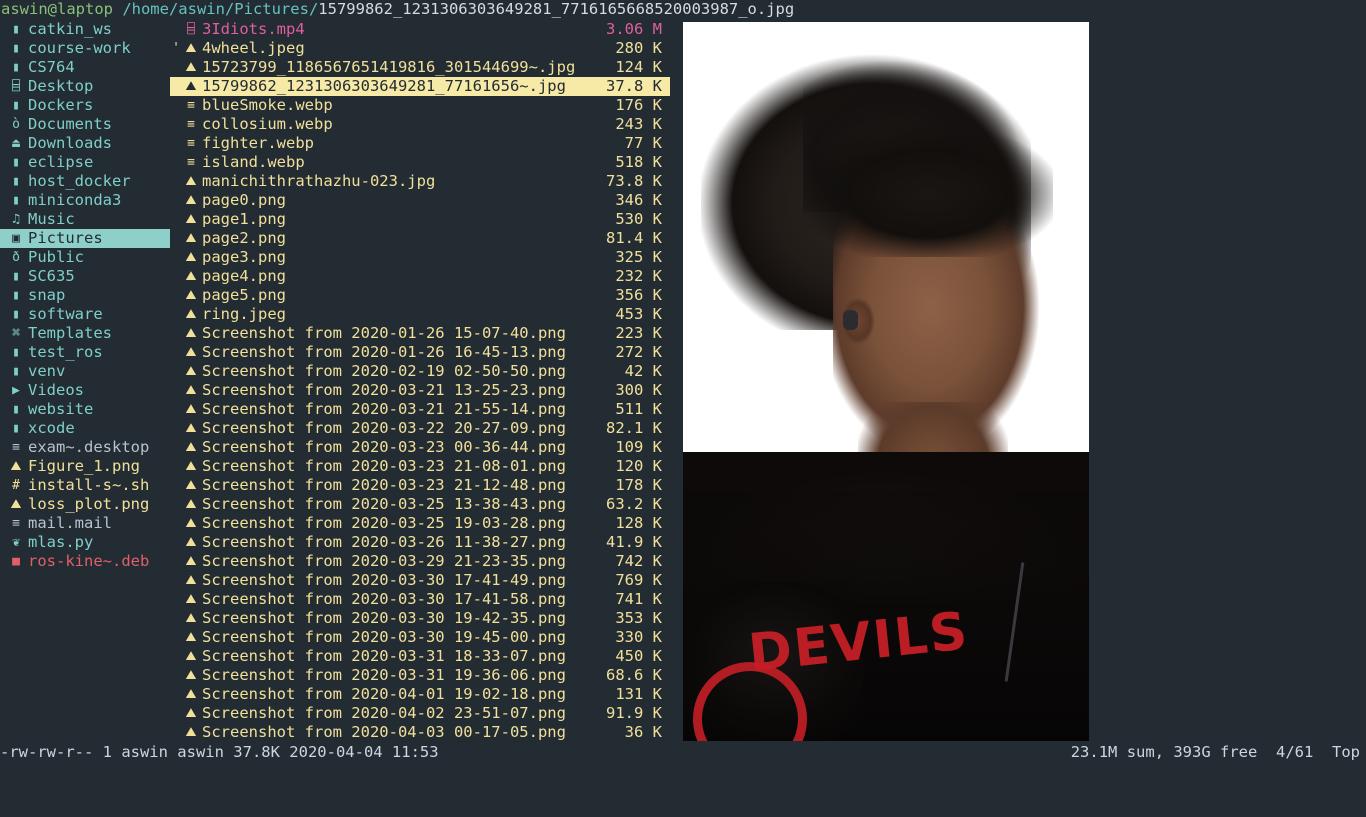 The height and width of the screenshot is (817, 1366). I want to click on sidebar-item-loss-plot-png: ⛰ loss_plot.png, so click(85, 504).